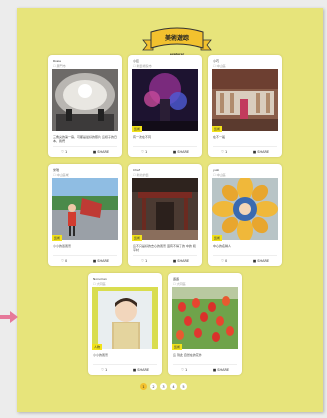 This screenshot has width=327, height=418. What do you see at coordinates (173, 386) in the screenshot?
I see `page-button: 4` at bounding box center [173, 386].